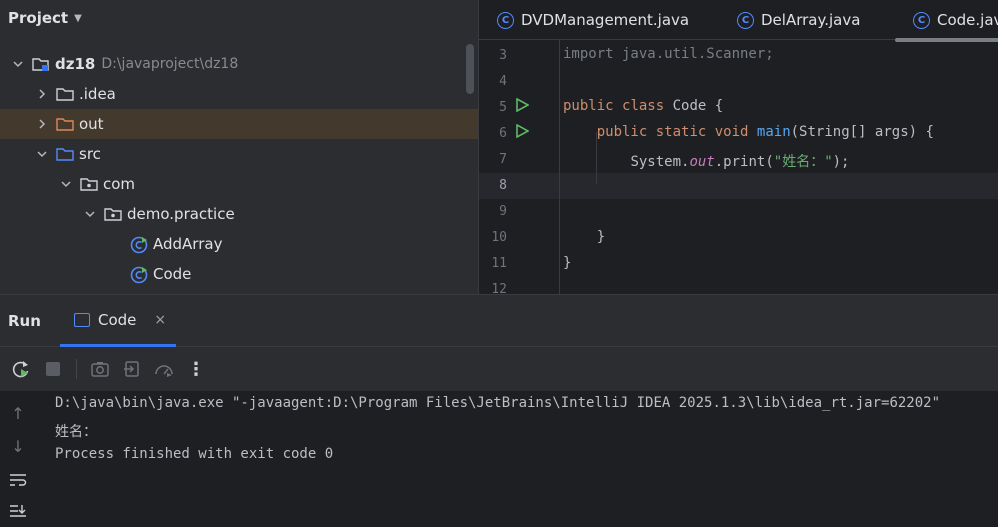 Image resolution: width=998 pixels, height=527 pixels. What do you see at coordinates (78, 18) in the screenshot?
I see `chevron-down-icon: ▼` at bounding box center [78, 18].